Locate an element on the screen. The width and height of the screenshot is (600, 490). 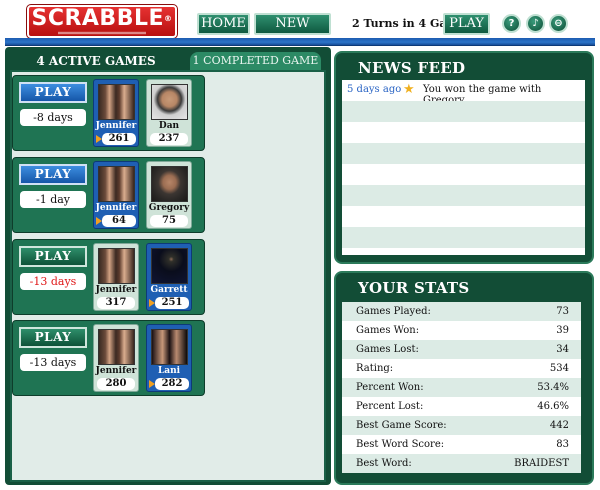
header-divider-bar is located at coordinates (300, 42).